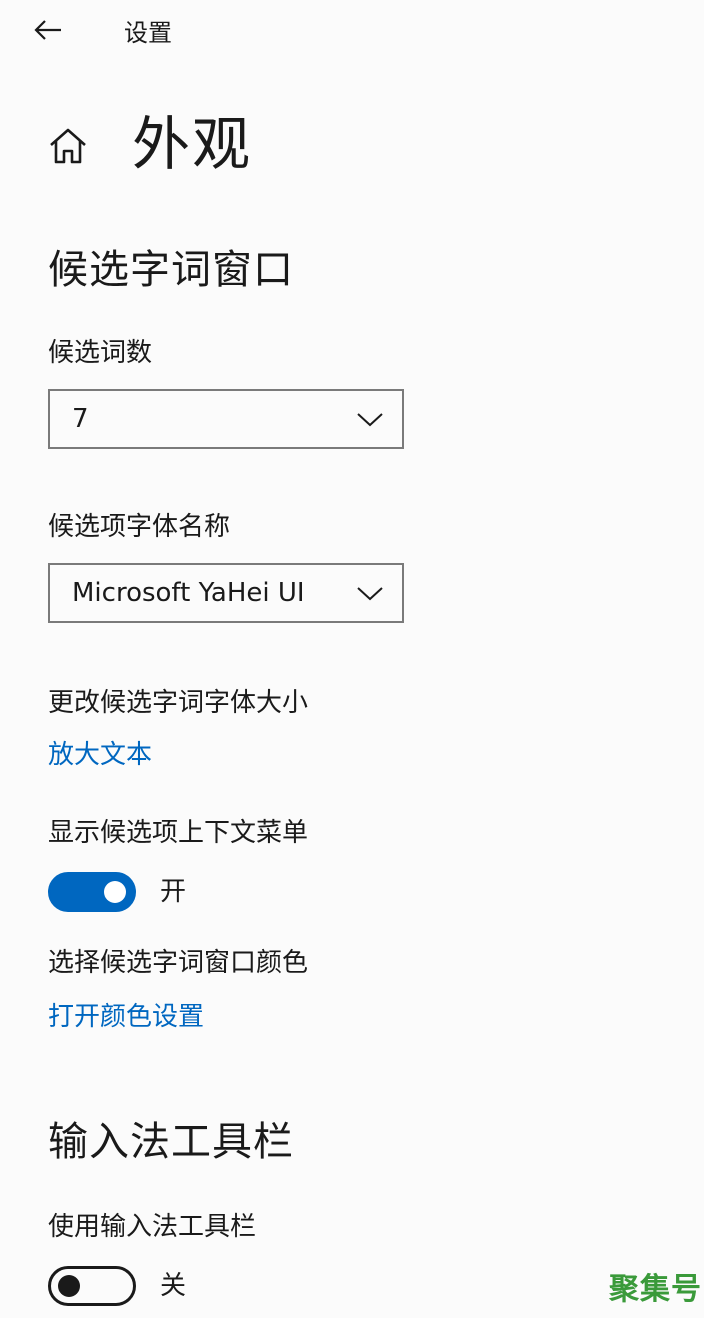 The width and height of the screenshot is (704, 1318). What do you see at coordinates (100, 353) in the screenshot?
I see `candidate-count-label: 候选词数` at bounding box center [100, 353].